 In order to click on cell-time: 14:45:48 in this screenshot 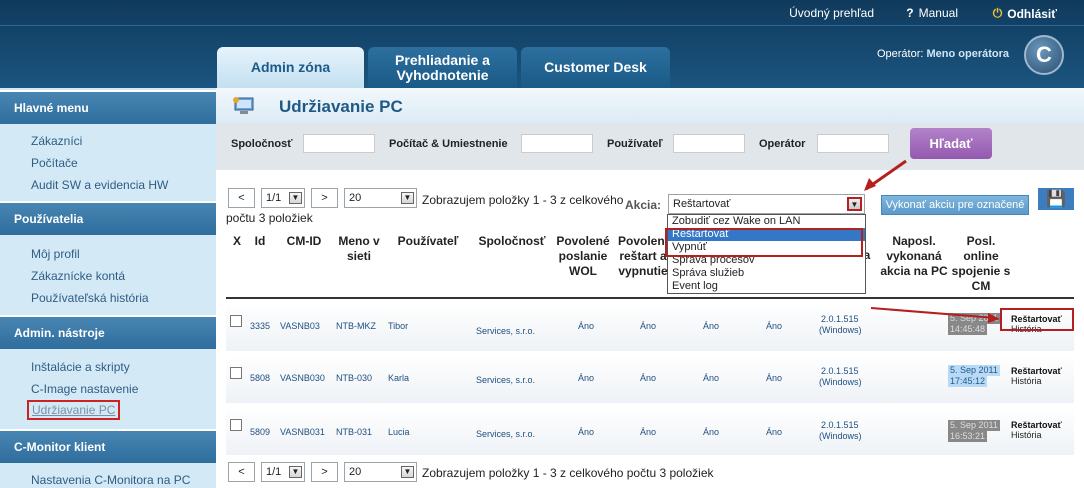, I will do `click(968, 329)`.